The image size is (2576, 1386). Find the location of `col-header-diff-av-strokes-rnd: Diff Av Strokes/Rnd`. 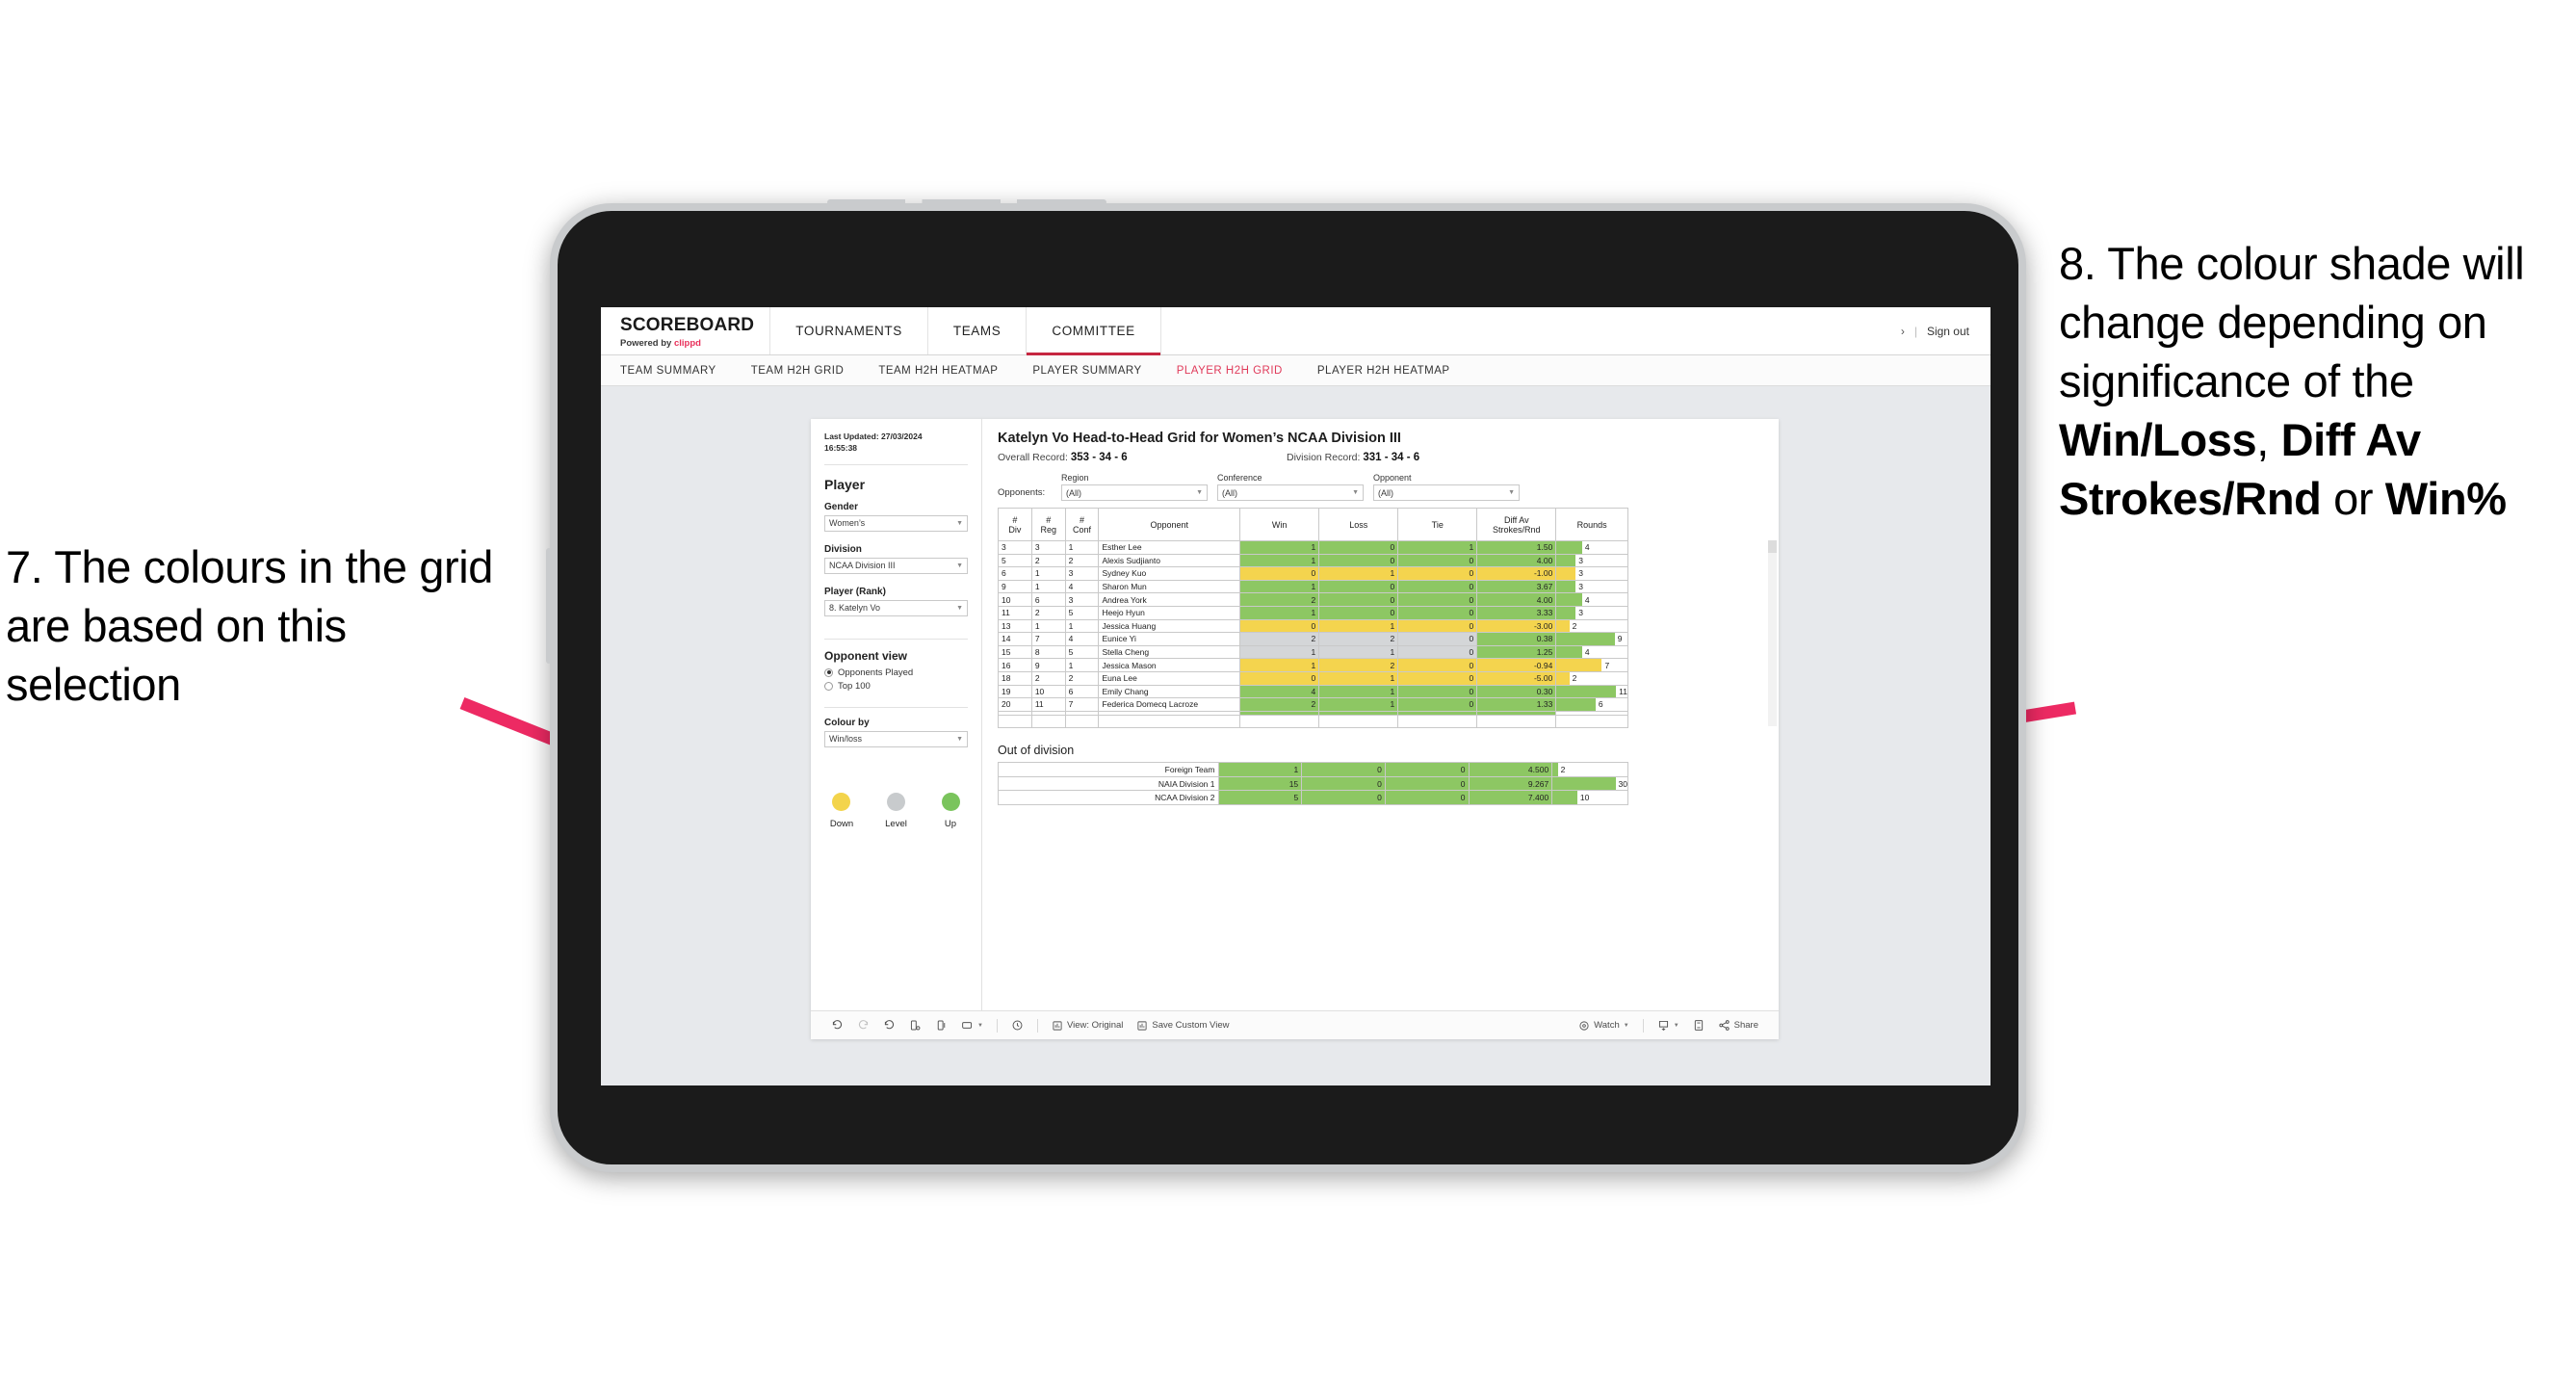

col-header-diff-av-strokes-rnd: Diff Av Strokes/Rnd is located at coordinates (1516, 524).